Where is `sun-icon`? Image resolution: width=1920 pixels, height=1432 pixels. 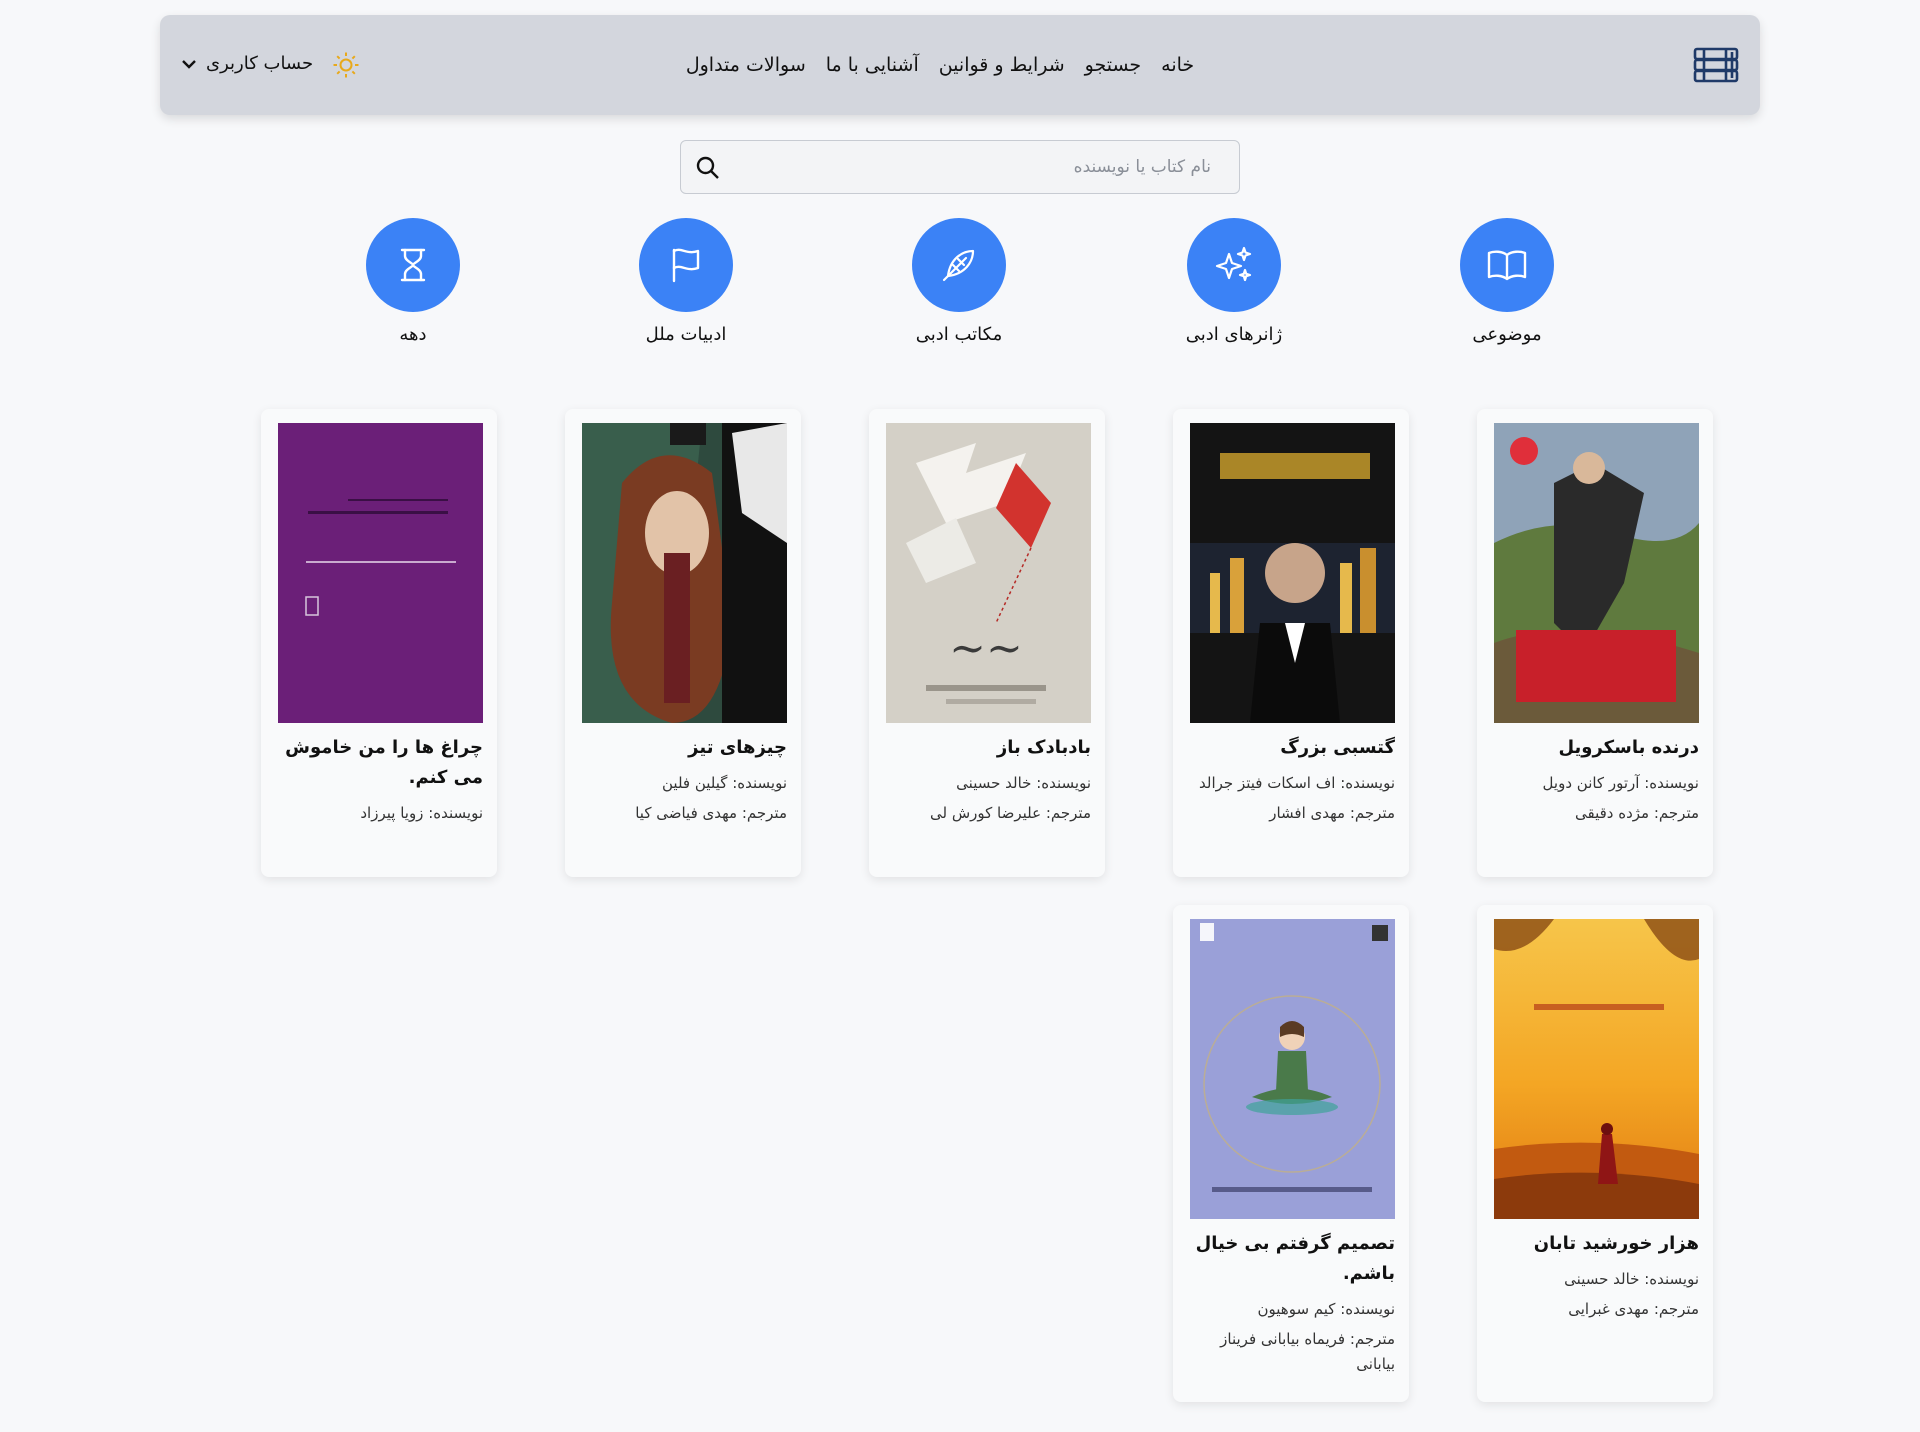 sun-icon is located at coordinates (346, 65).